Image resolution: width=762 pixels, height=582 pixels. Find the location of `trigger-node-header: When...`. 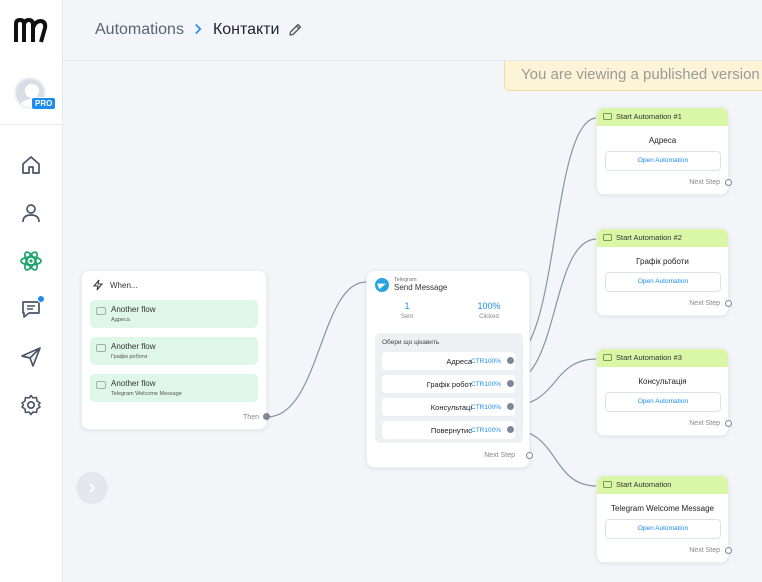

trigger-node-header: When... is located at coordinates (115, 285).